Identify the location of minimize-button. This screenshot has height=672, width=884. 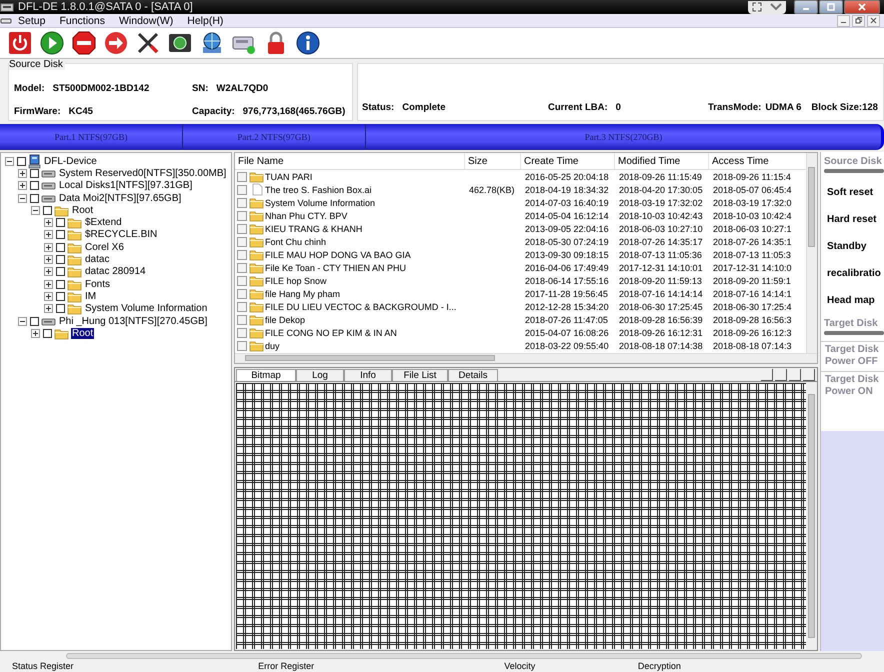
(843, 20).